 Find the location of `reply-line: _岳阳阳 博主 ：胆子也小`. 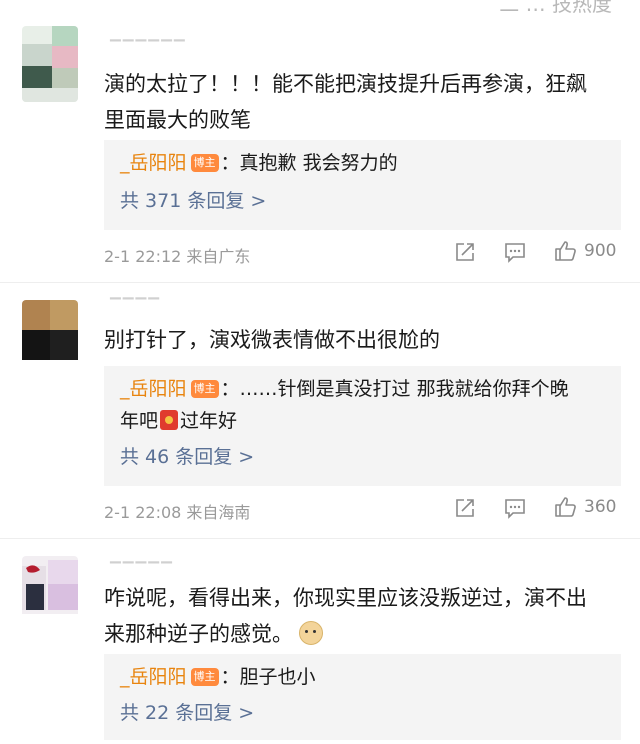

reply-line: _岳阳阳 博主 ：胆子也小 is located at coordinates (218, 677).